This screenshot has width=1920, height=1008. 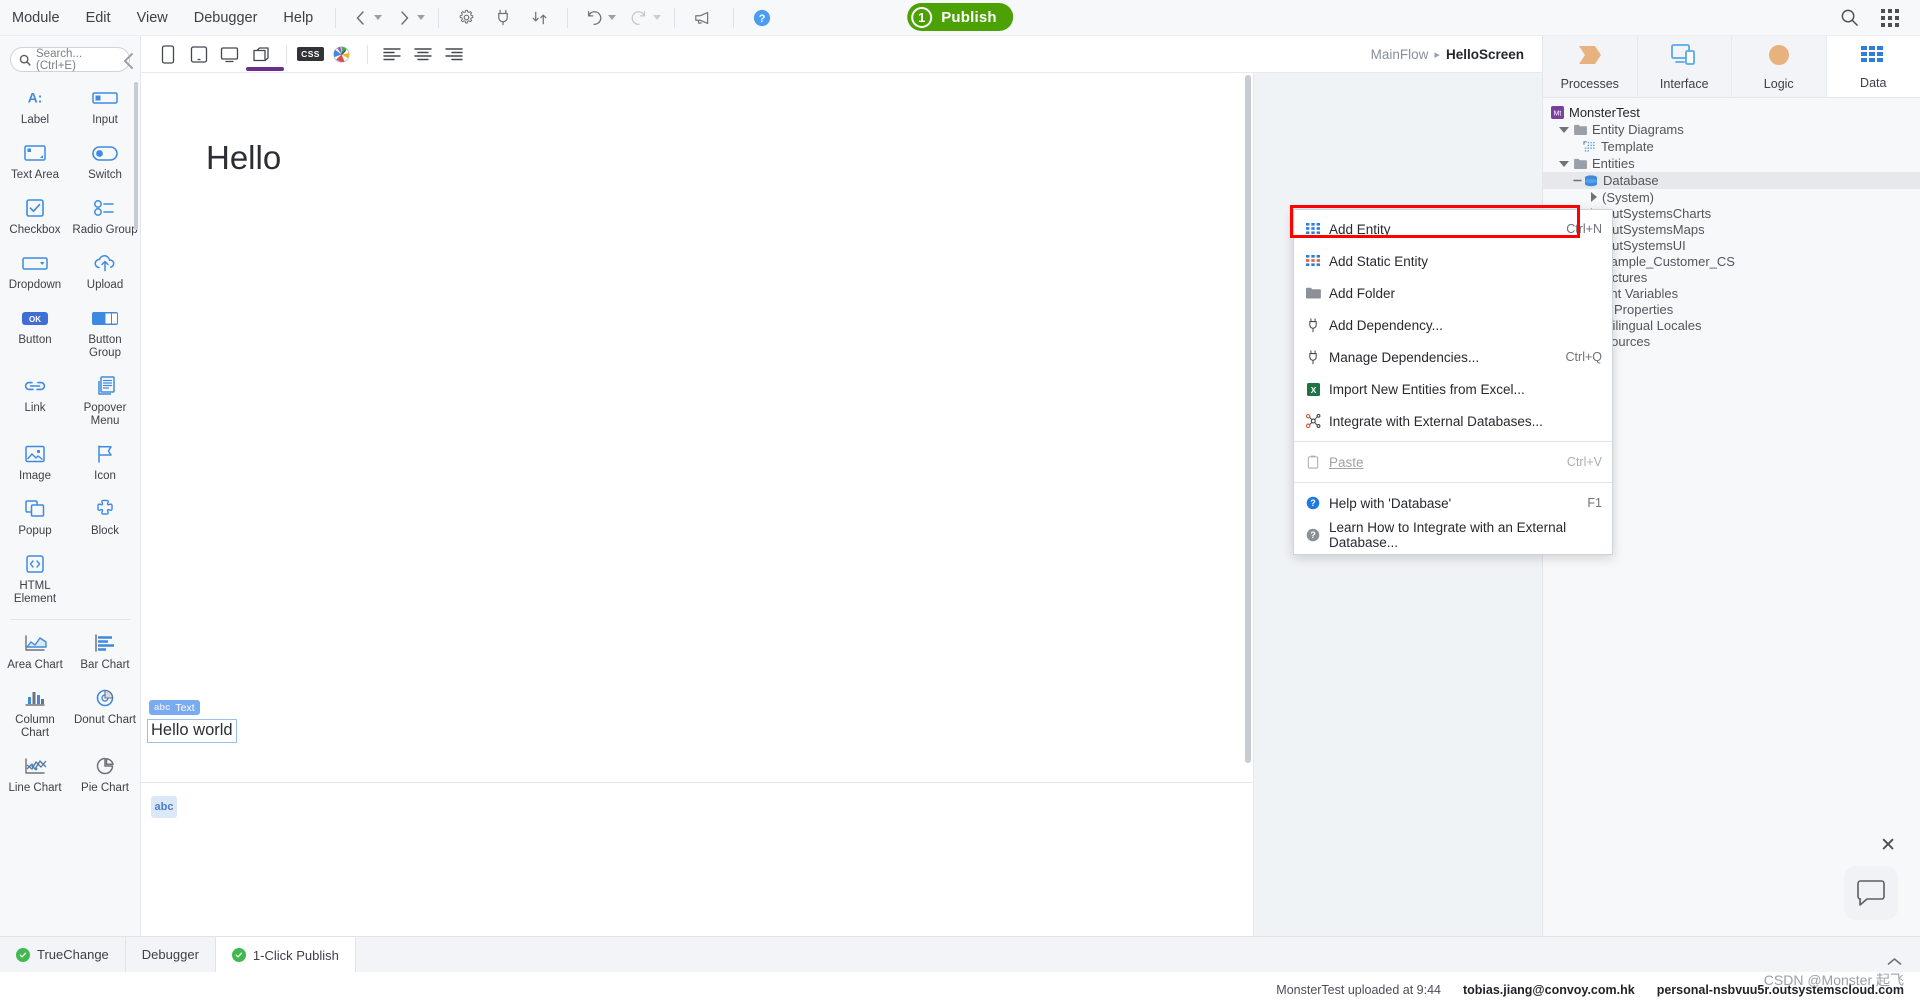 I want to click on tab-data: Data, so click(x=1873, y=66).